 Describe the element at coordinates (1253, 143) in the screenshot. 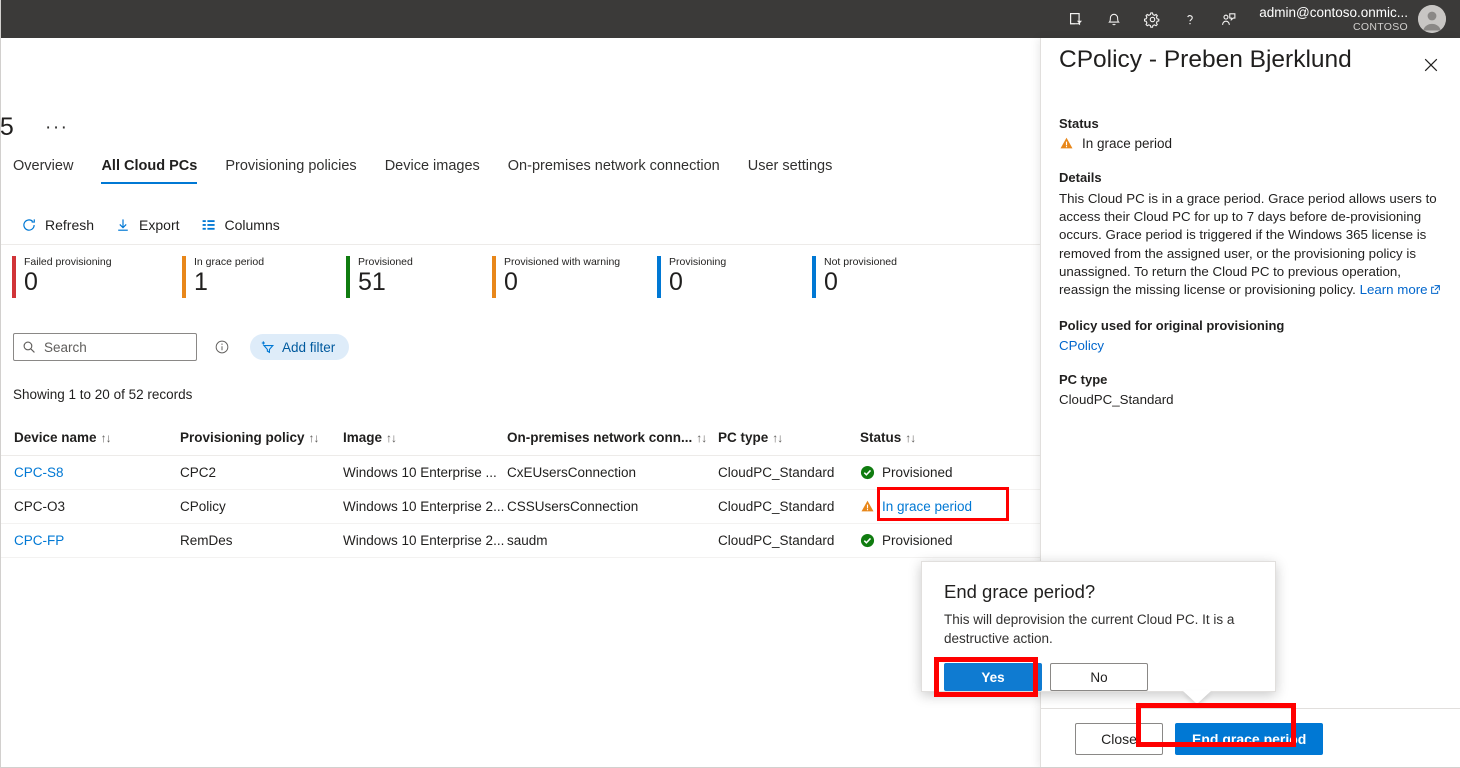

I see `panel-status-value: In grace period` at that location.